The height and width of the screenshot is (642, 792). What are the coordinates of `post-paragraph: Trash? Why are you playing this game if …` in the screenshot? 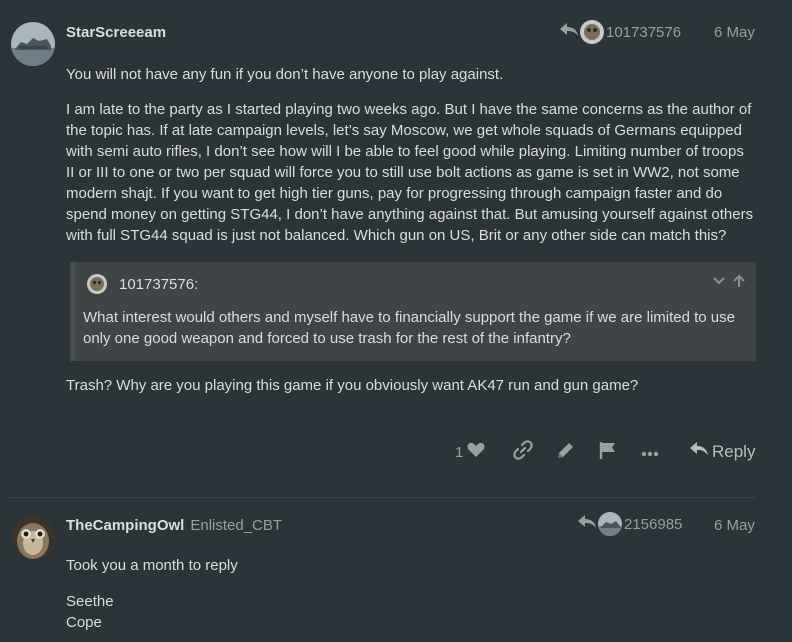 It's located at (352, 385).